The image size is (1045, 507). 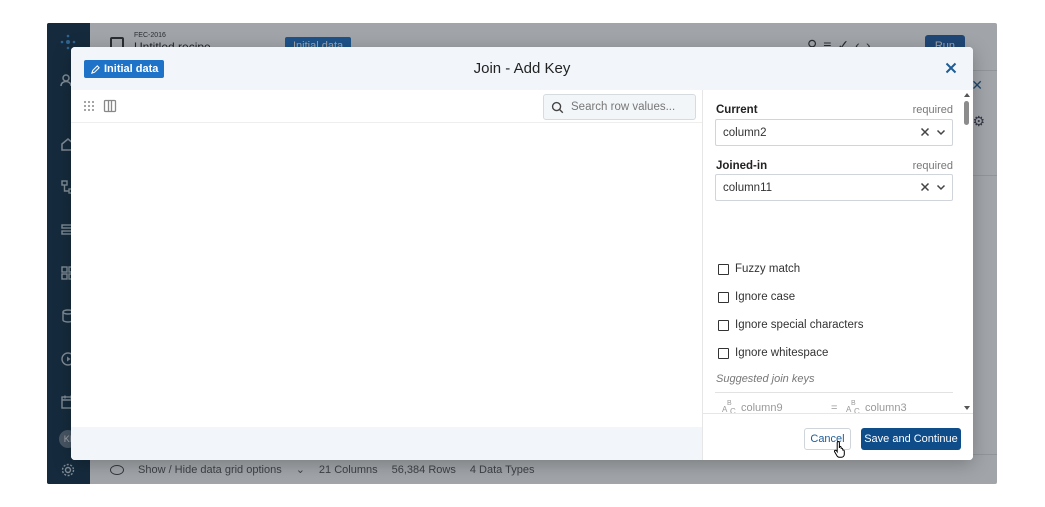 What do you see at coordinates (748, 187) in the screenshot?
I see `joined-in-value: column11` at bounding box center [748, 187].